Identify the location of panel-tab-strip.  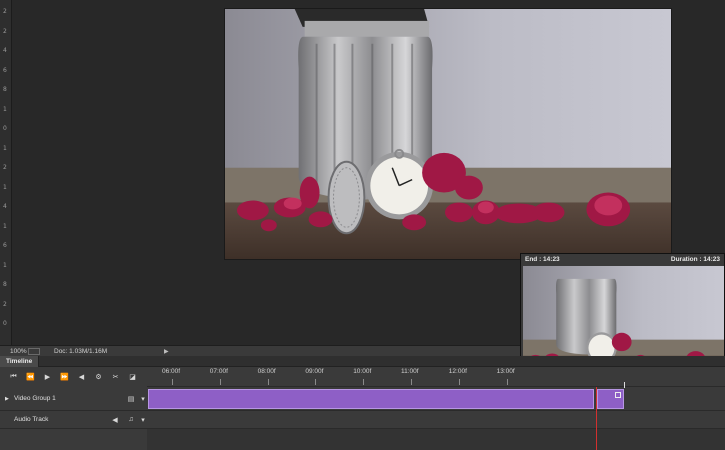
(362, 361).